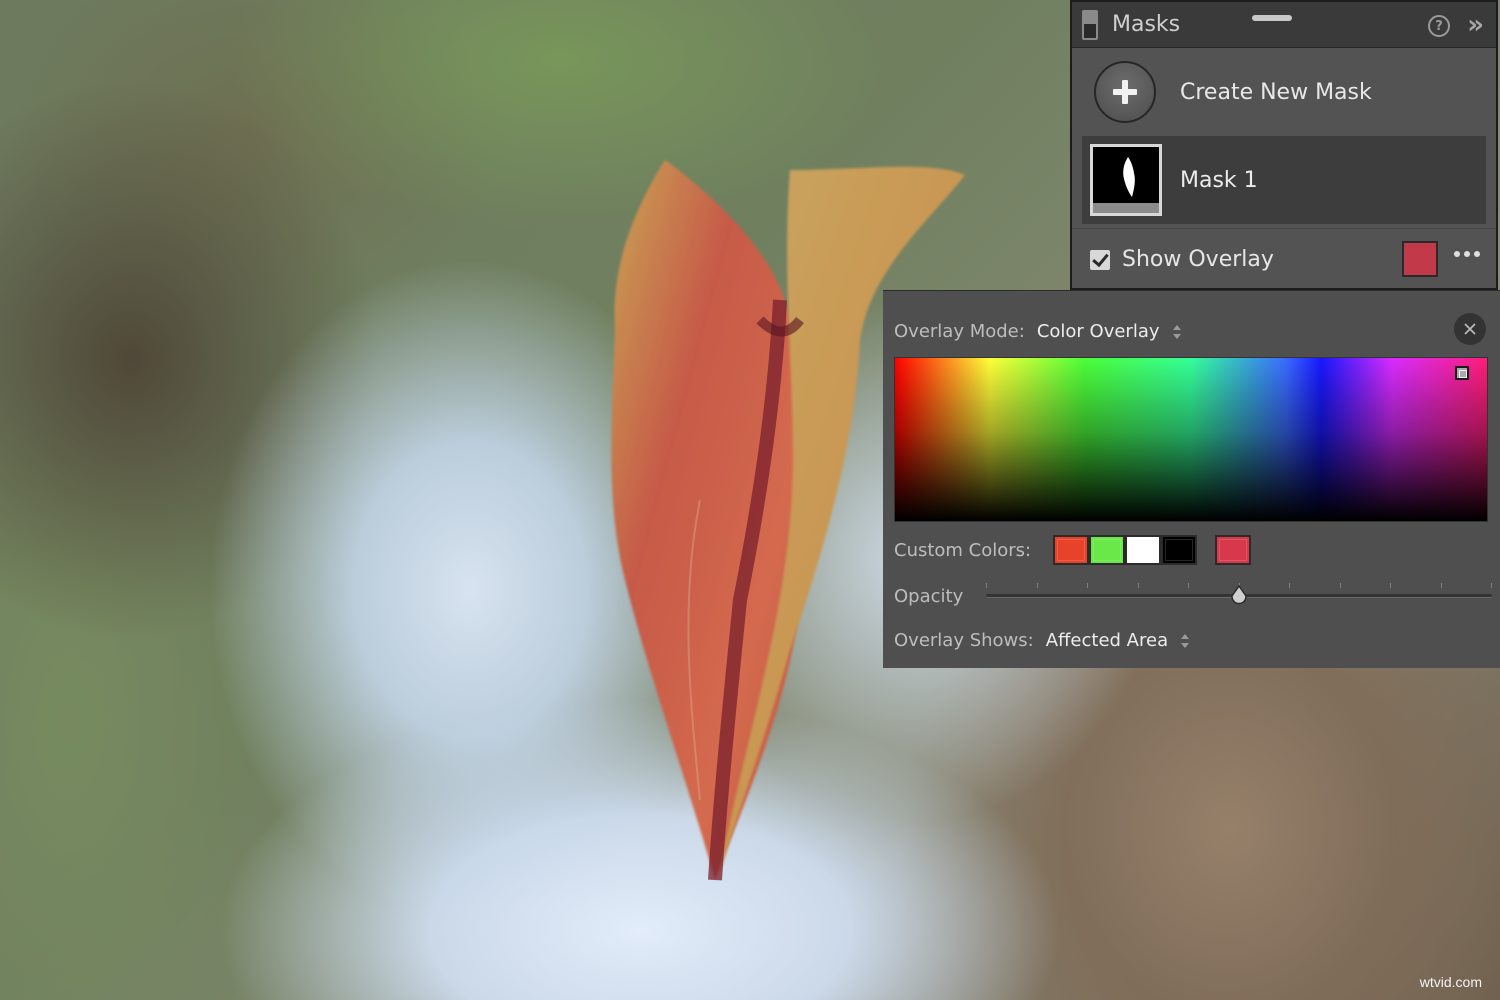 The image size is (1500, 1000). I want to click on show-overlay-label: Show Overlay, so click(1198, 259).